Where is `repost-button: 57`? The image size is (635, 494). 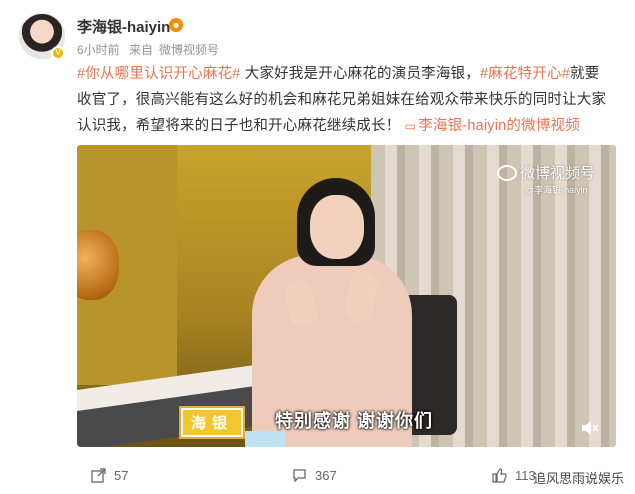 repost-button: 57 is located at coordinates (109, 475).